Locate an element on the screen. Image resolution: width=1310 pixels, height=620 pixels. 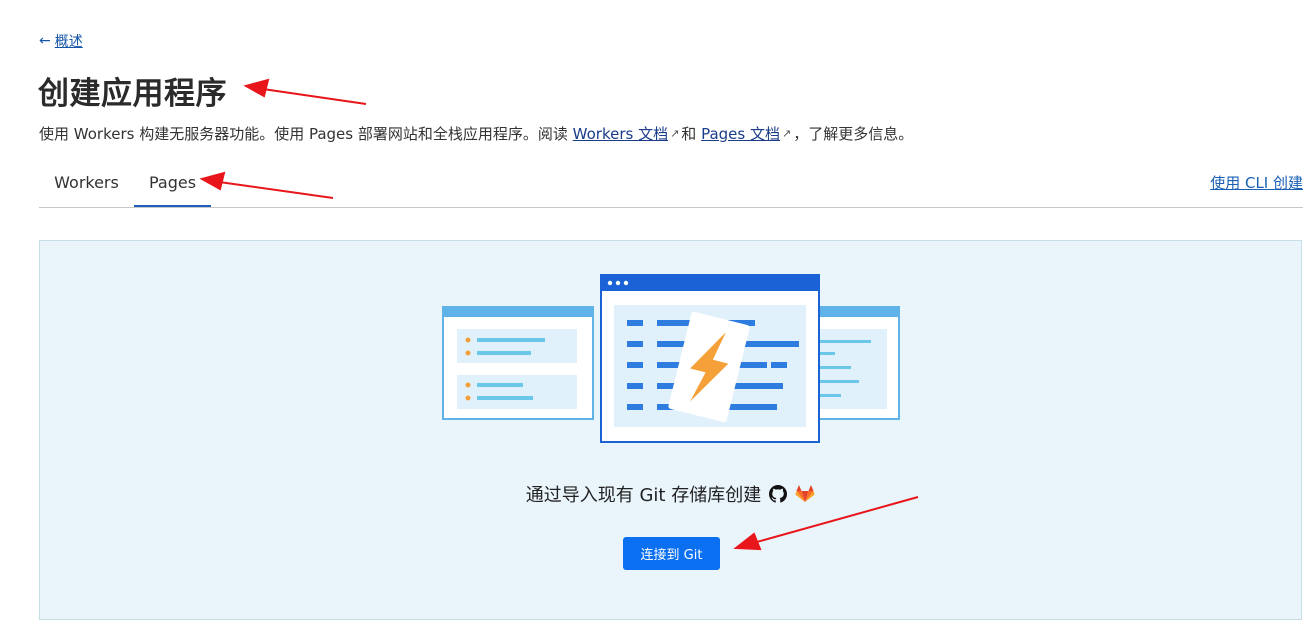
back-link: ← 概述 is located at coordinates (61, 41).